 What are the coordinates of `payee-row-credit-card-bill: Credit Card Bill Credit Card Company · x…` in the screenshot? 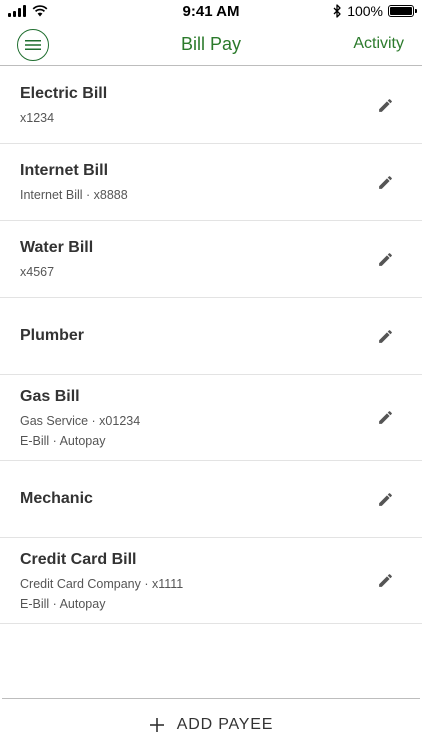 It's located at (211, 581).